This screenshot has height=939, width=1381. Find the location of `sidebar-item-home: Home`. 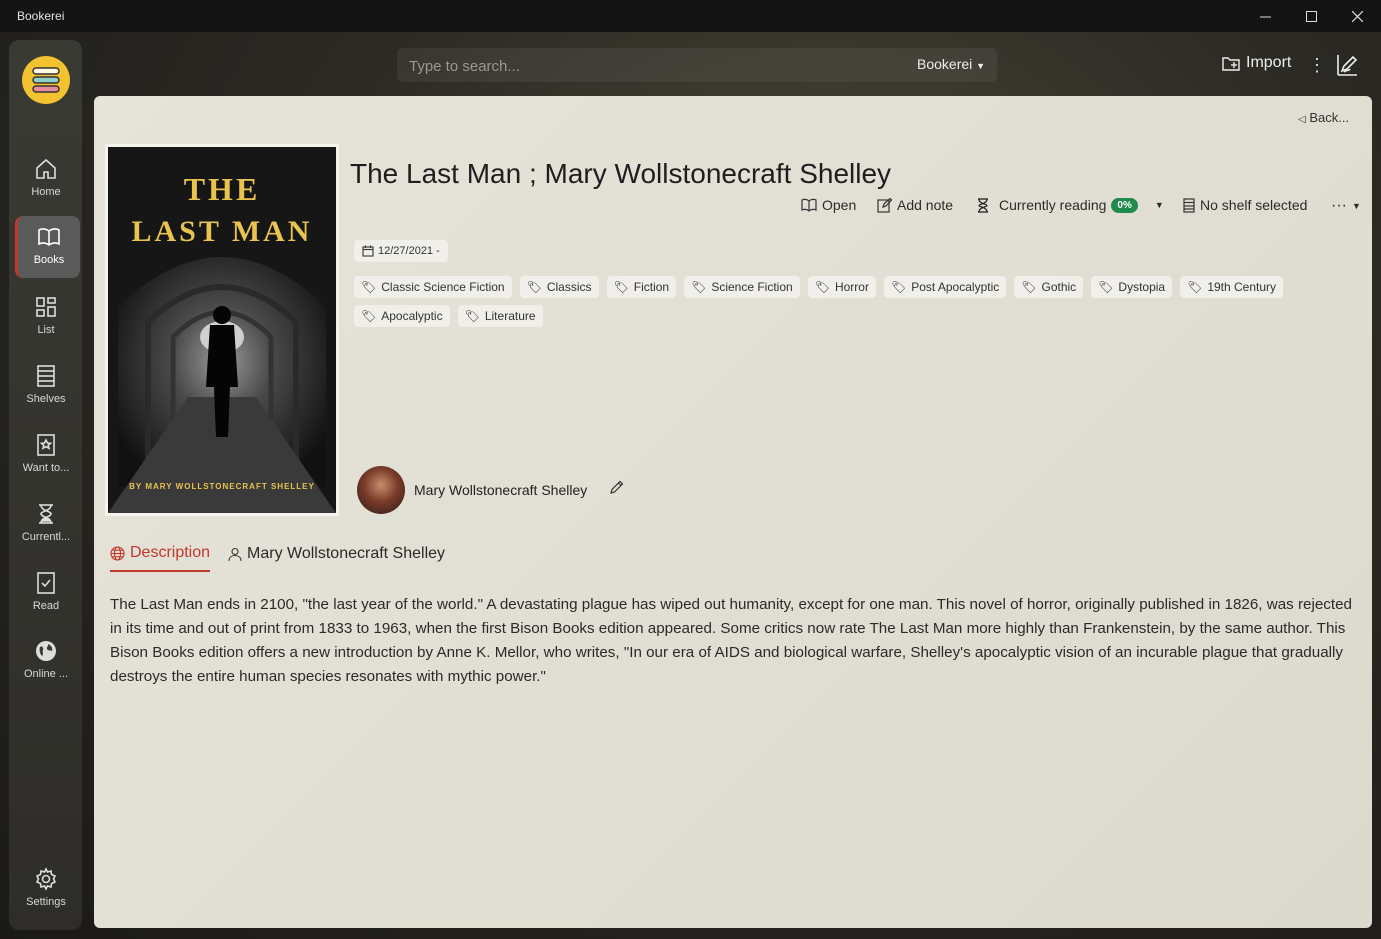

sidebar-item-home: Home is located at coordinates (46, 179).